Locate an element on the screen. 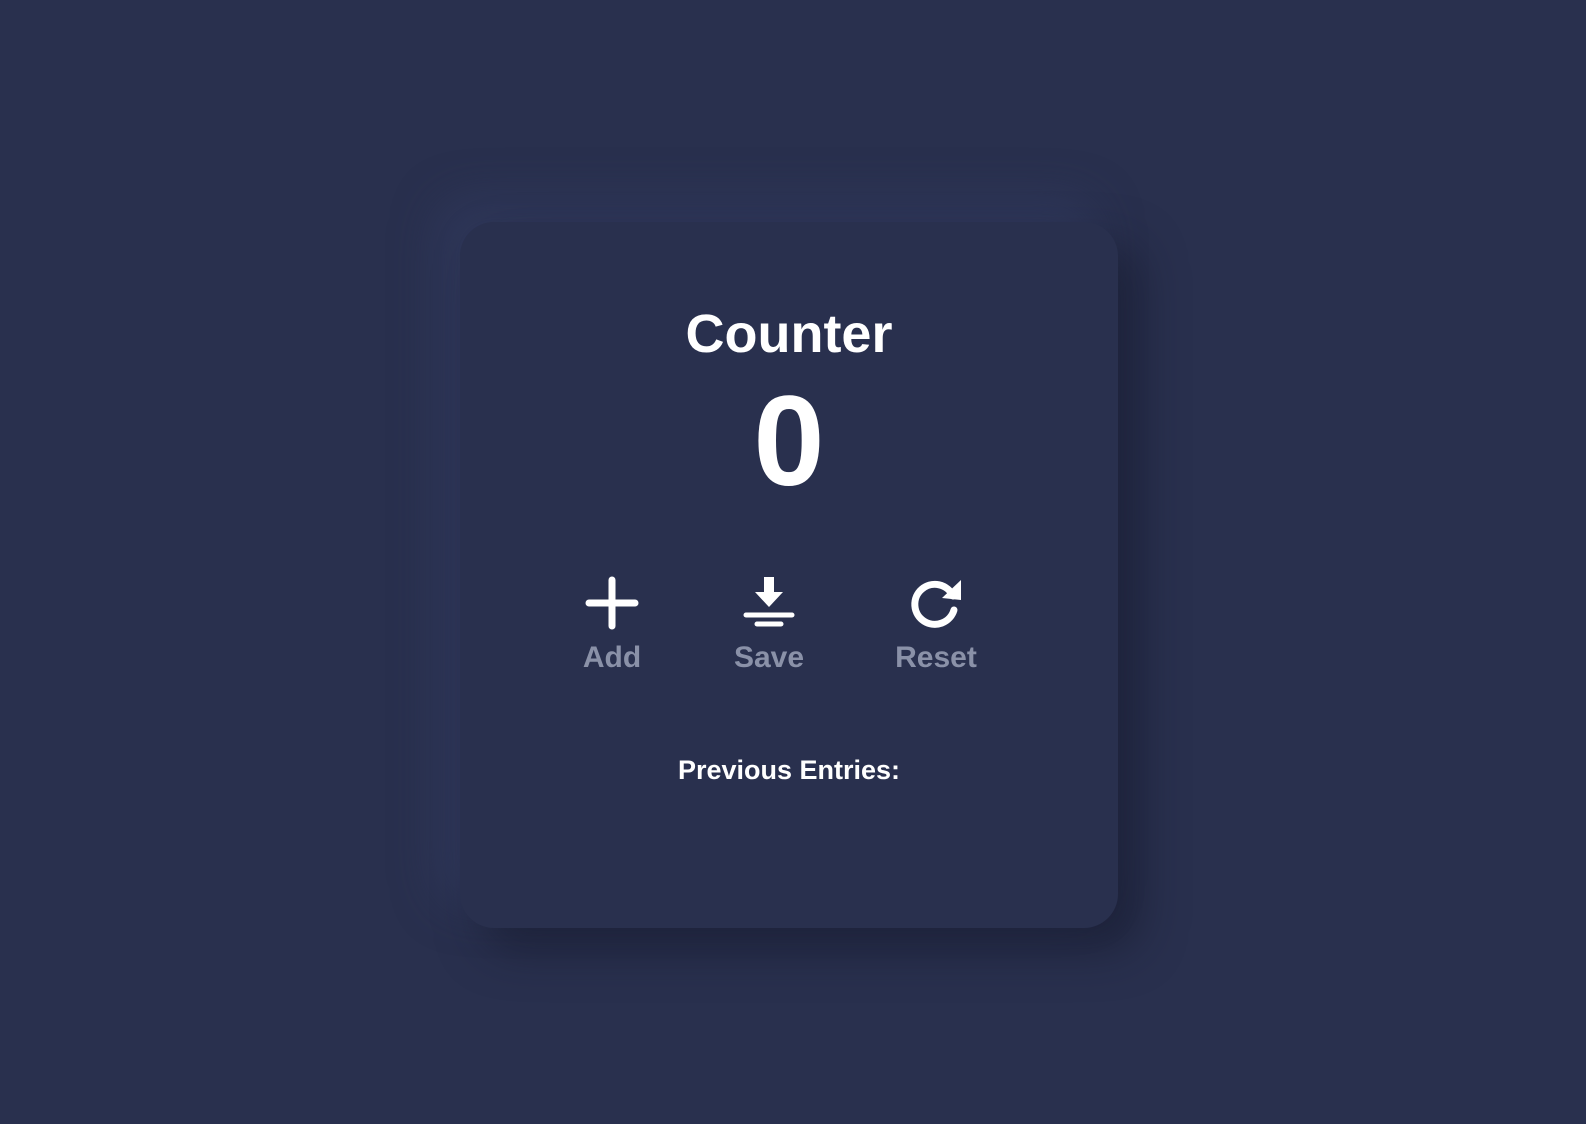  download-icon is located at coordinates (769, 602).